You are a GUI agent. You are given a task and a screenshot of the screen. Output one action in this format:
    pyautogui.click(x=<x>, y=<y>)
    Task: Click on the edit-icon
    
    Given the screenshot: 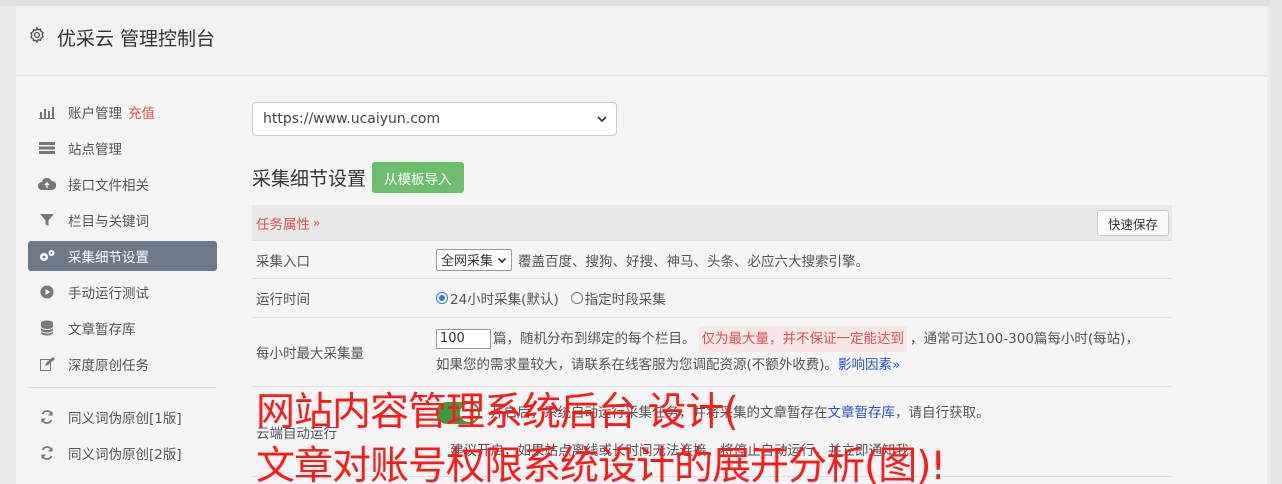 What is the action you would take?
    pyautogui.click(x=47, y=364)
    